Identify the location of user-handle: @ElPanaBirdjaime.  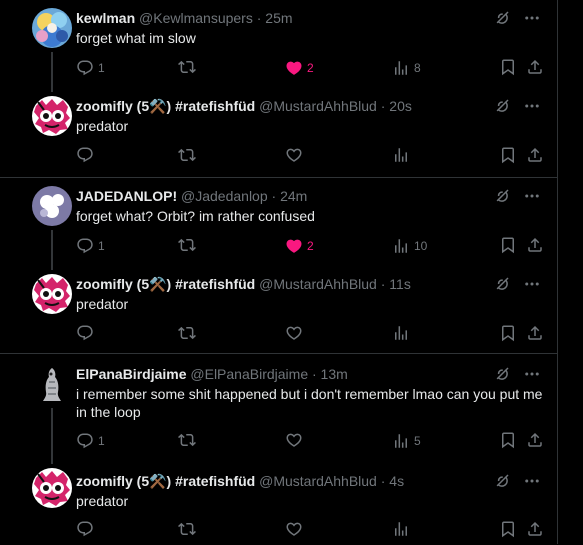
(249, 374).